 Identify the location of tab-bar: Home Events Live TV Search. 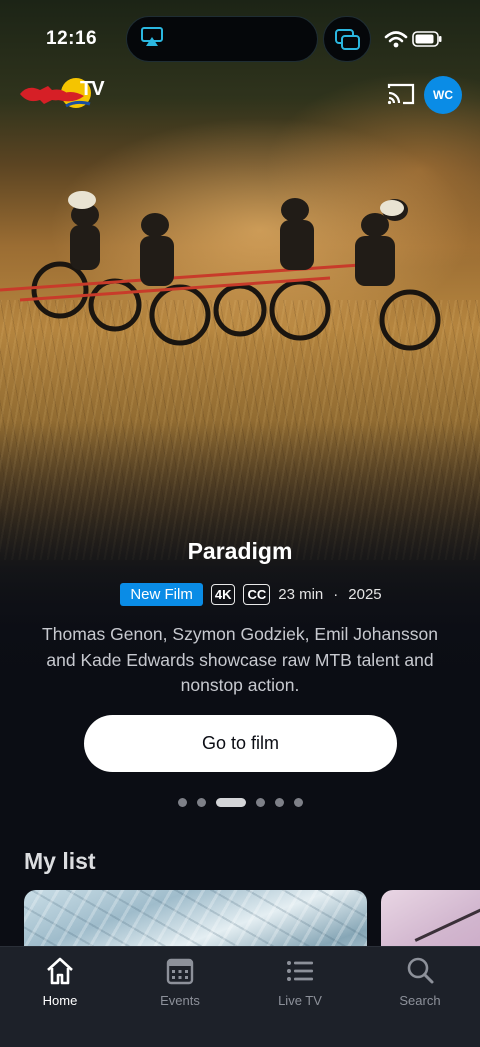
(240, 996).